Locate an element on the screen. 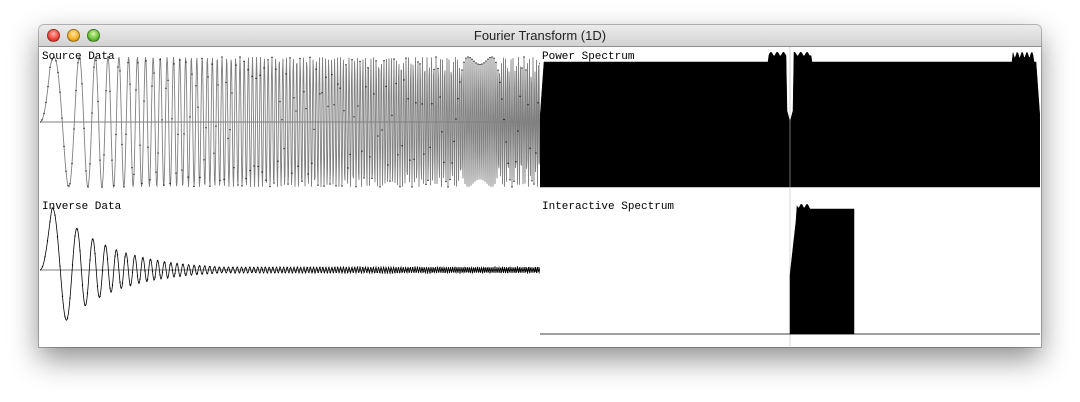  interactive-band-fill is located at coordinates (822, 269).